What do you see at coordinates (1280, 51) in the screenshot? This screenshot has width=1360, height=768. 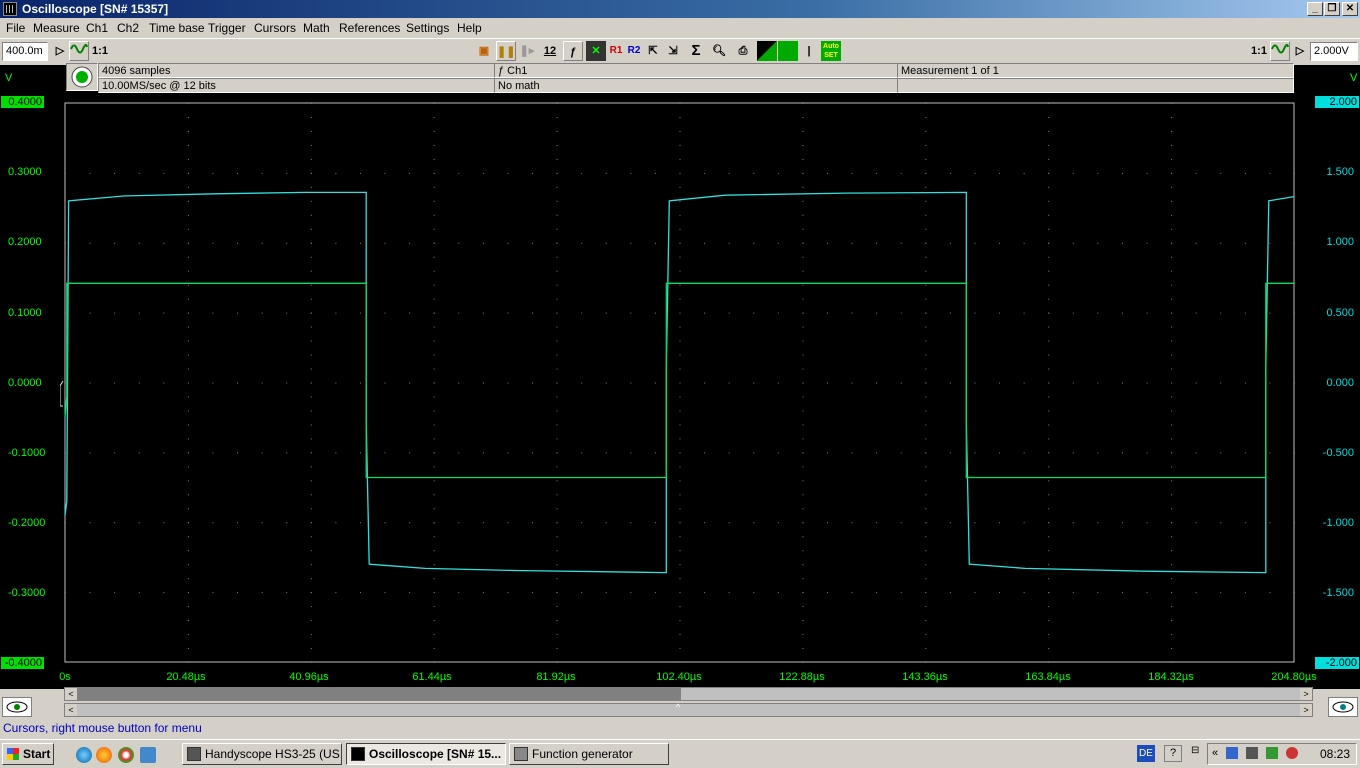 I see `ch2-signal-icon` at bounding box center [1280, 51].